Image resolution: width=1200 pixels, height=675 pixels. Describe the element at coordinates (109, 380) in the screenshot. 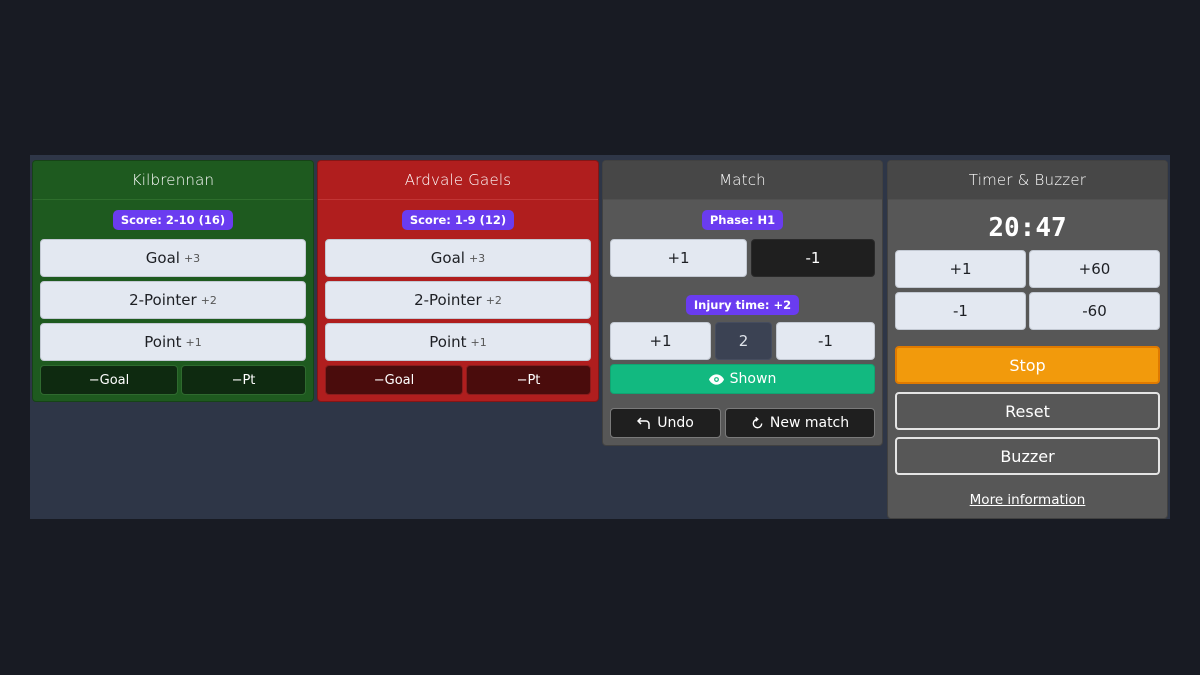

I see `home-minus-goal-button: −Goal` at that location.